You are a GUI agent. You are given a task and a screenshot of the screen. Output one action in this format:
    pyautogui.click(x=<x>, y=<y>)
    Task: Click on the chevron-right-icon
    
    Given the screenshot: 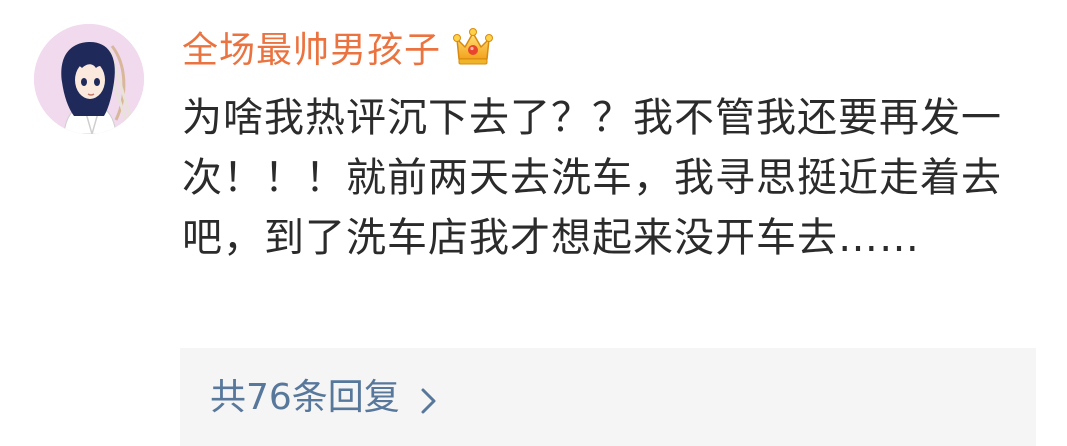 What is the action you would take?
    pyautogui.click(x=429, y=398)
    